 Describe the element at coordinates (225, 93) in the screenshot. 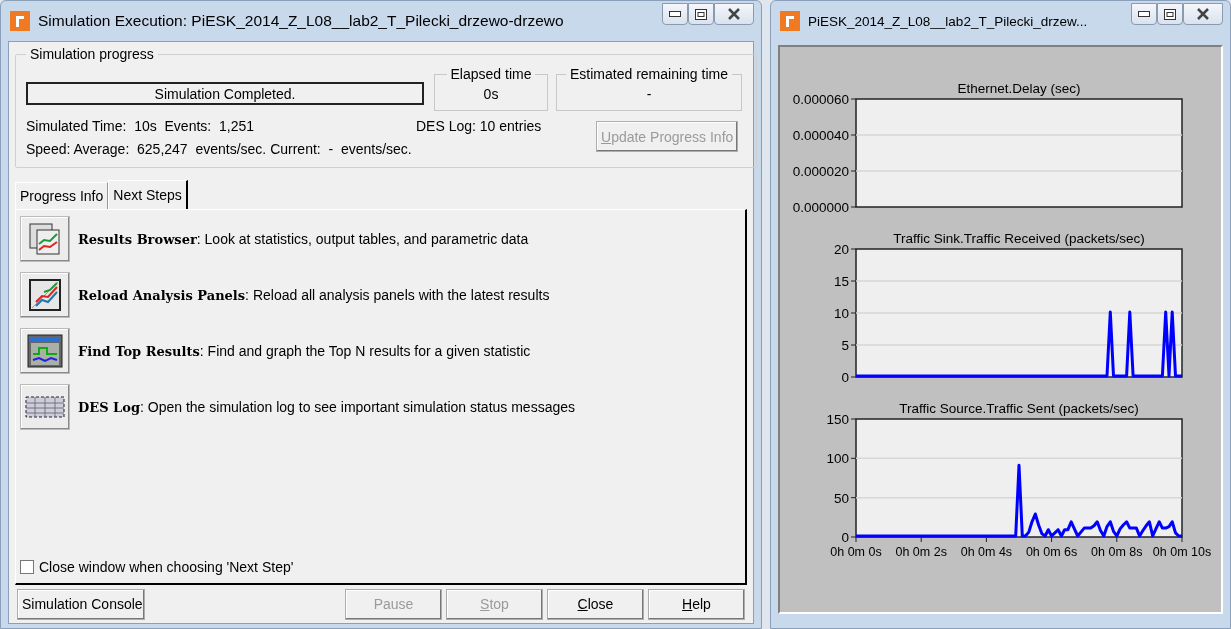

I see `progress-status: Simulation Completed.` at that location.